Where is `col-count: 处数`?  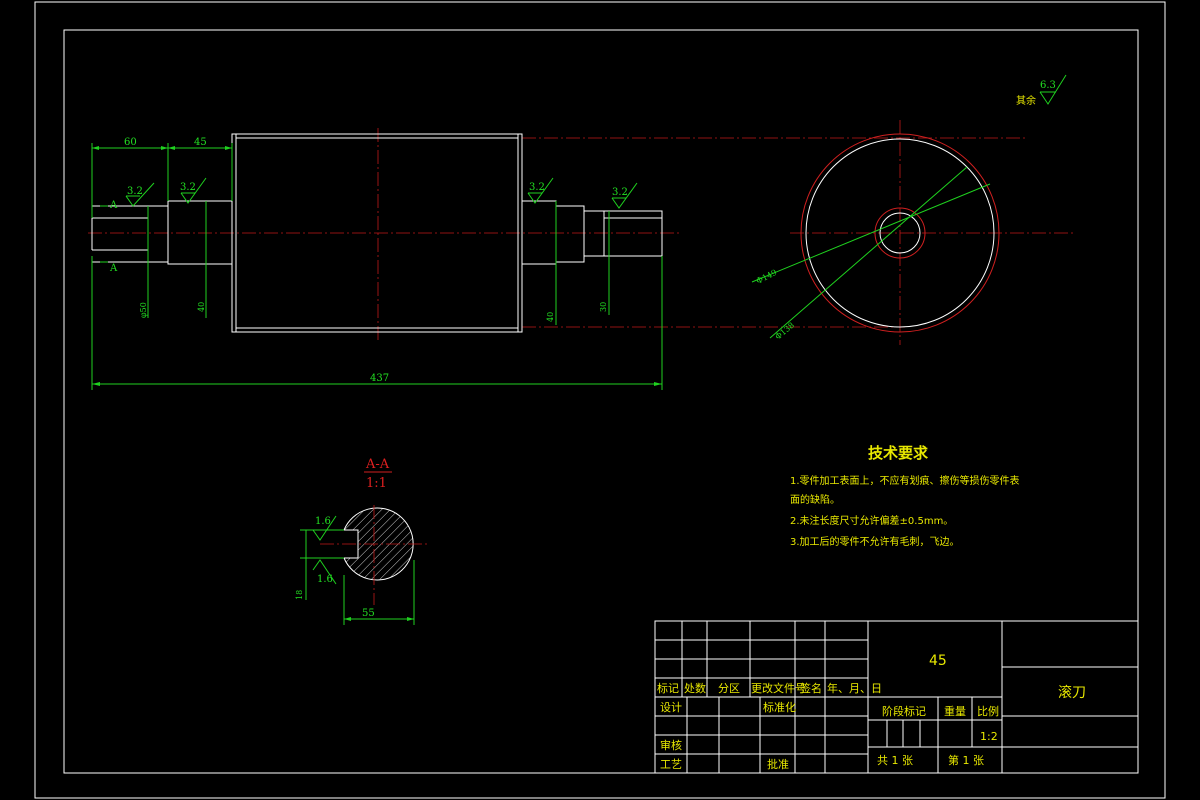
col-count: 处数 is located at coordinates (695, 688).